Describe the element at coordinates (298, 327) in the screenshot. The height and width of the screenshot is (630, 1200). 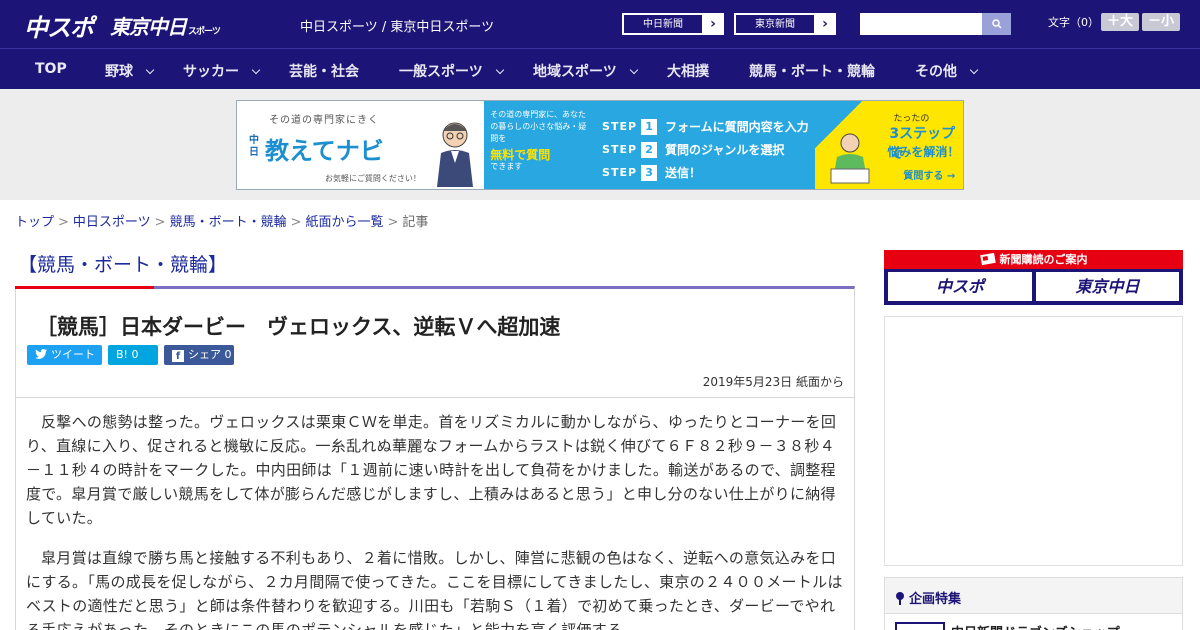
I see `article-title: ［競馬］日本ダービー ヴェロックス、逆転Ｖへ超加速` at that location.